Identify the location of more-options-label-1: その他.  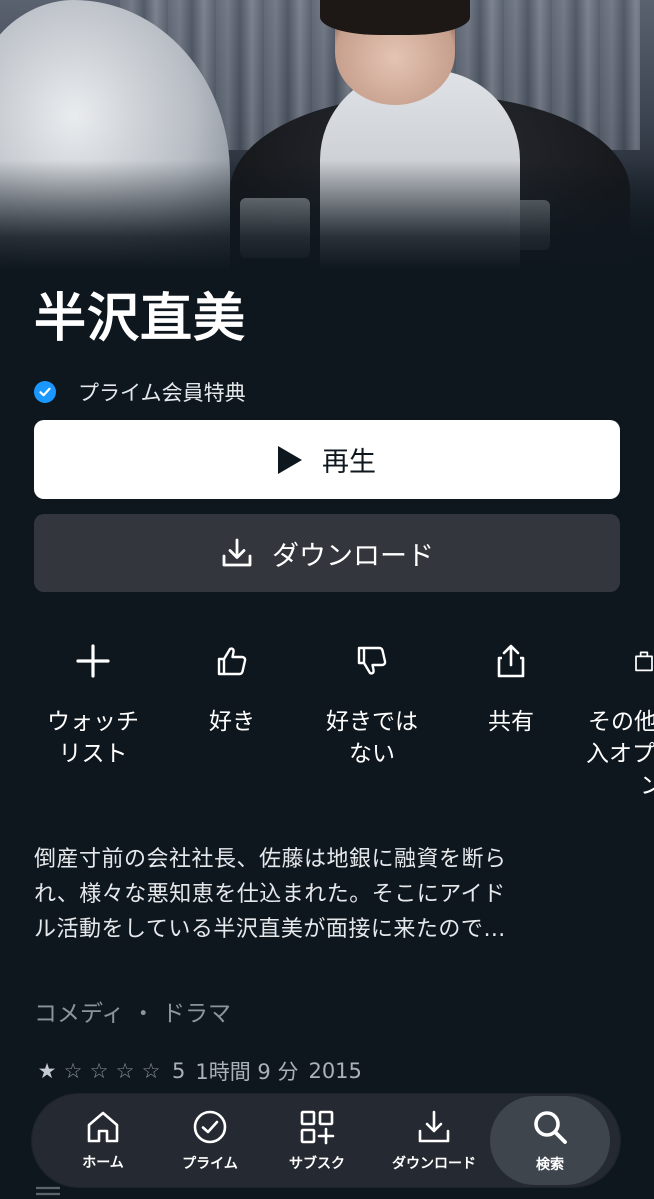
(621, 722).